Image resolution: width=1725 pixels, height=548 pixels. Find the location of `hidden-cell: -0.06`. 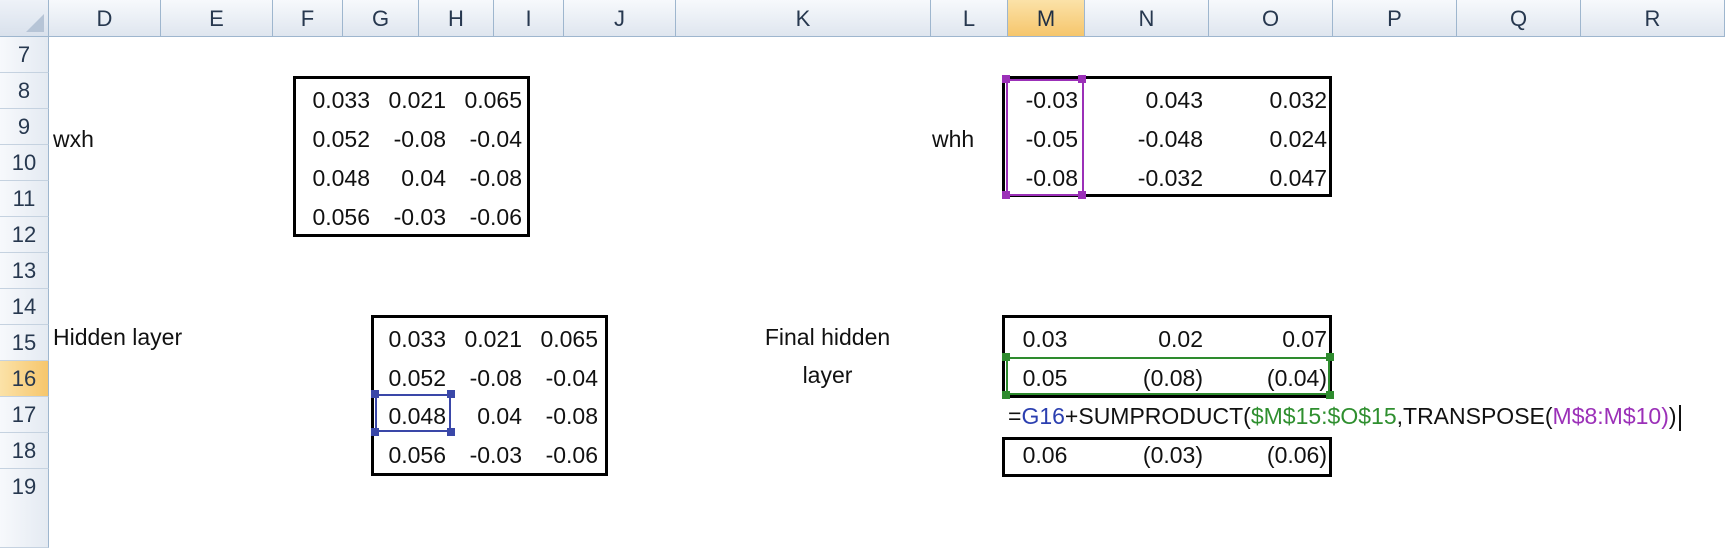

hidden-cell: -0.06 is located at coordinates (563, 455).